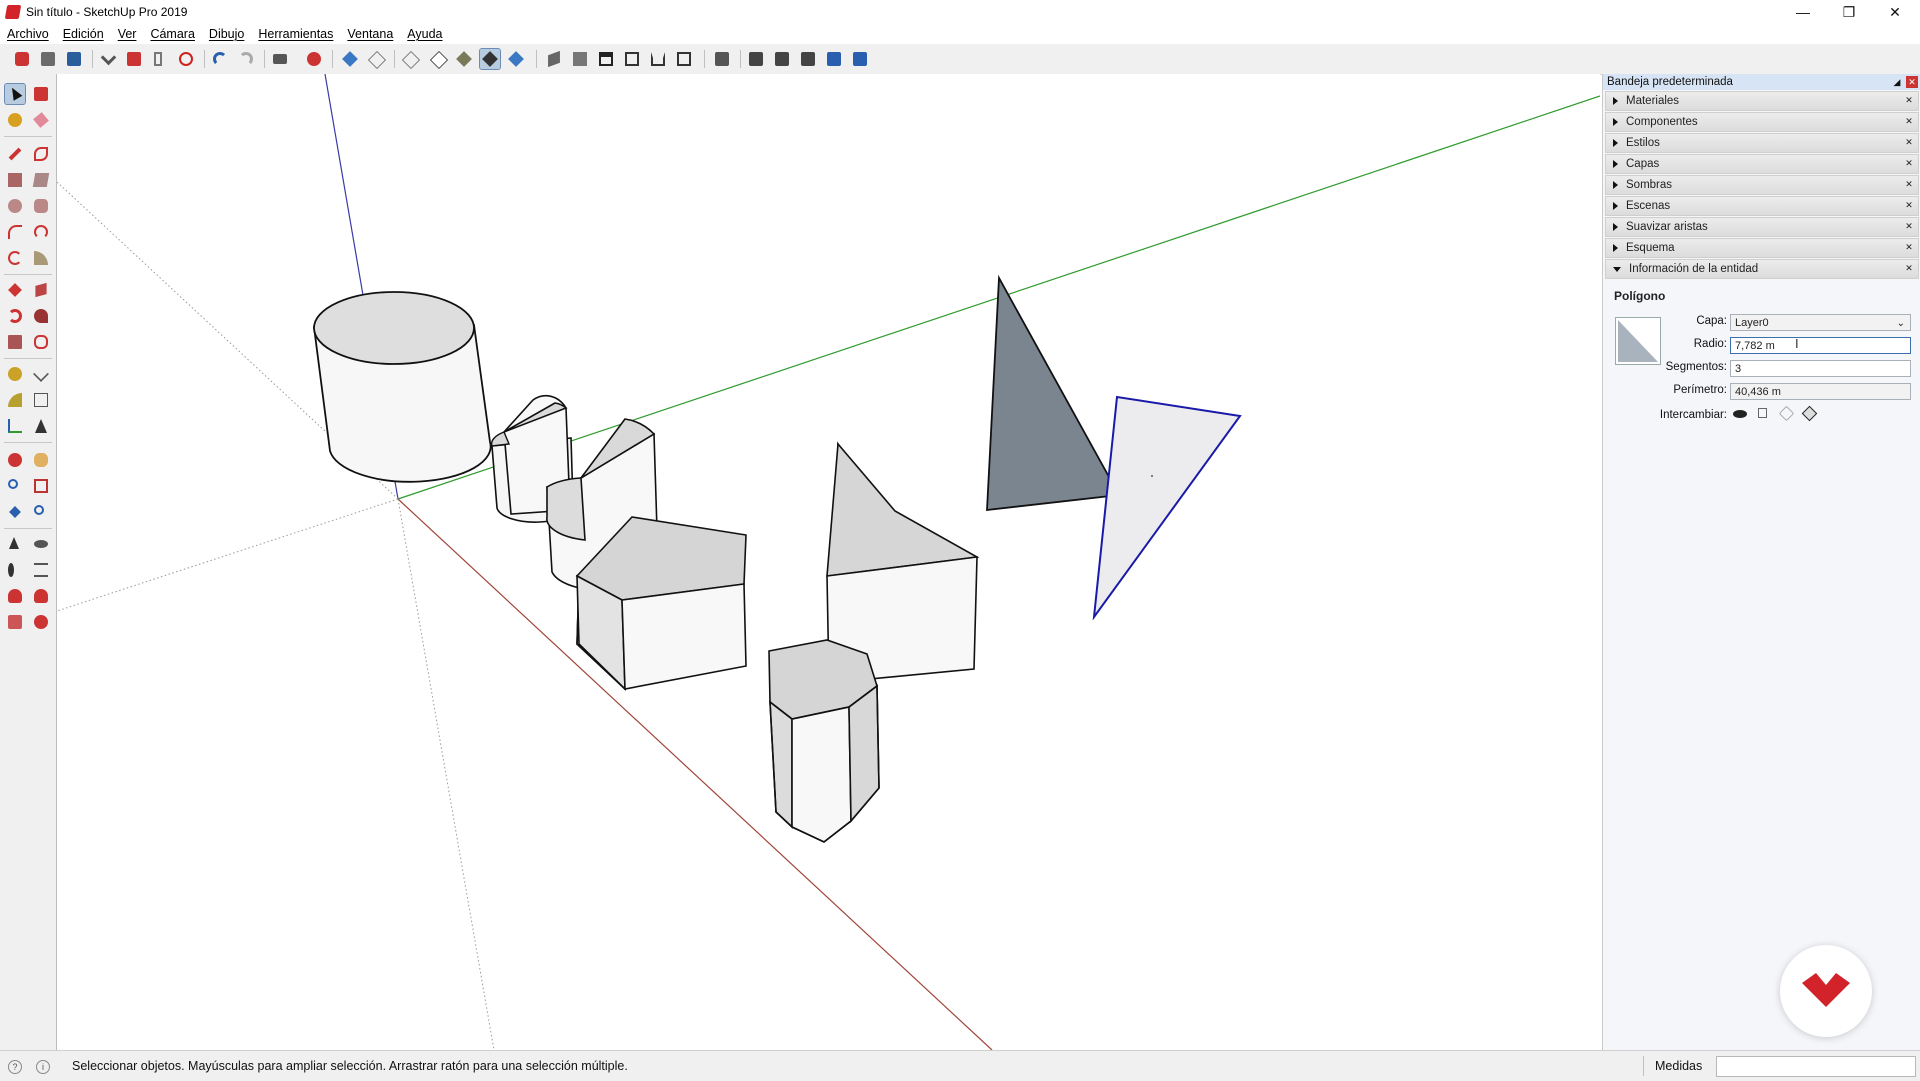 This screenshot has width=1920, height=1081. What do you see at coordinates (370, 34) in the screenshot?
I see `menu-ventana: Ventana` at bounding box center [370, 34].